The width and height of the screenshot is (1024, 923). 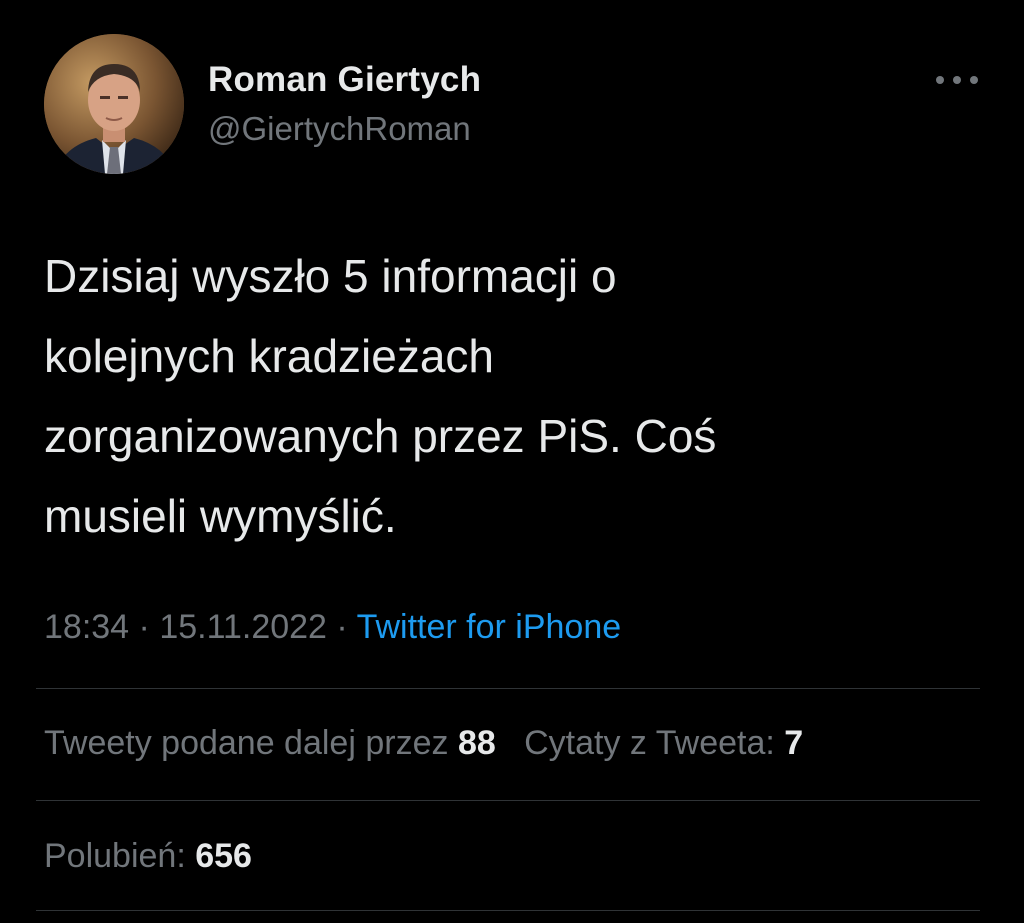 What do you see at coordinates (339, 129) in the screenshot?
I see `author-handle: @GiertychRoman` at bounding box center [339, 129].